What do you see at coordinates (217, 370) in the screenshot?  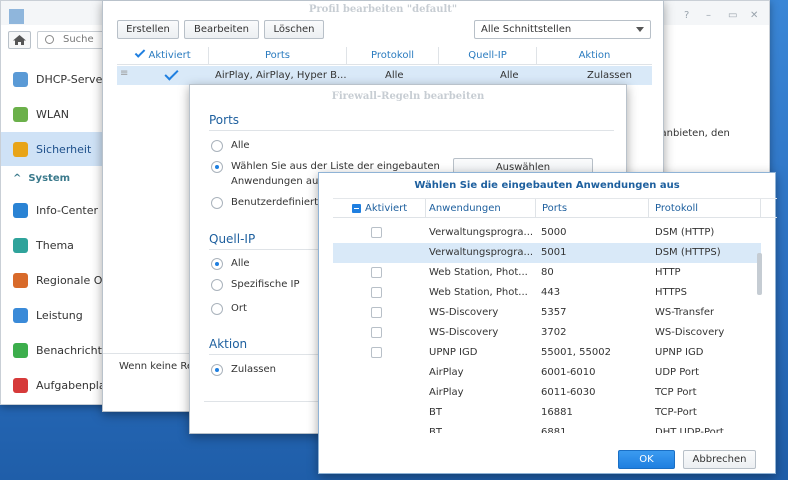 I see `action-radio-allow` at bounding box center [217, 370].